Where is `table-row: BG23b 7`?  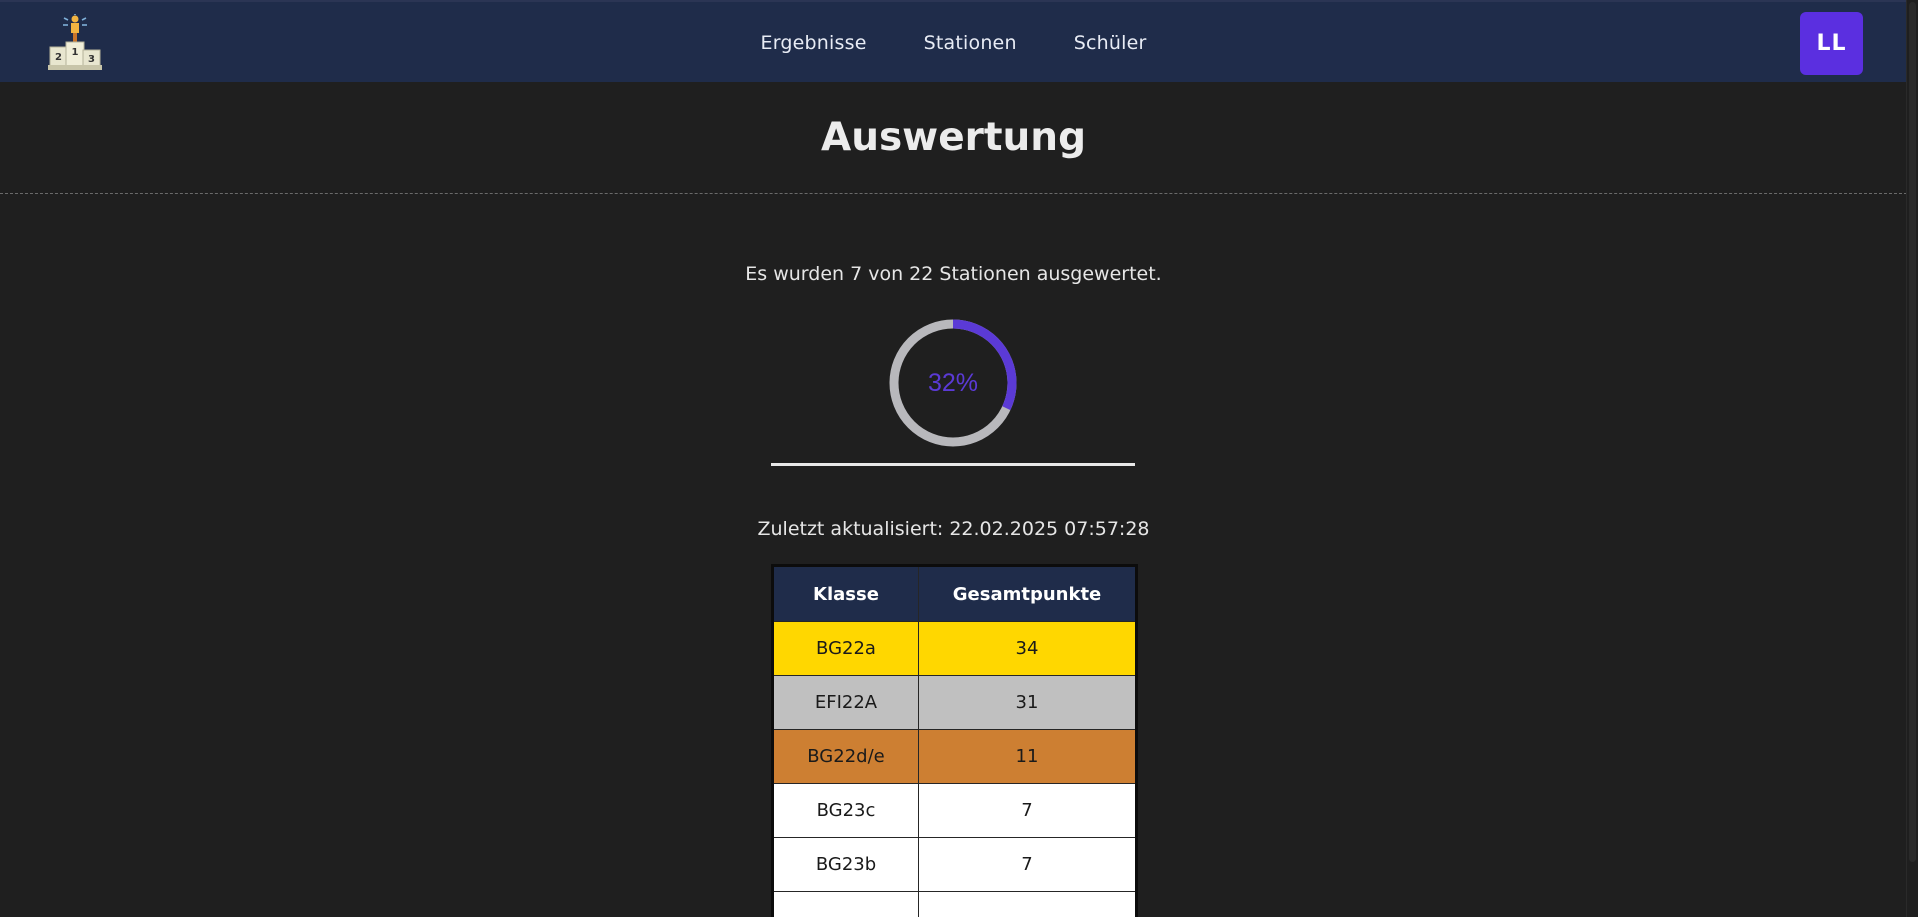 table-row: BG23b 7 is located at coordinates (954, 864).